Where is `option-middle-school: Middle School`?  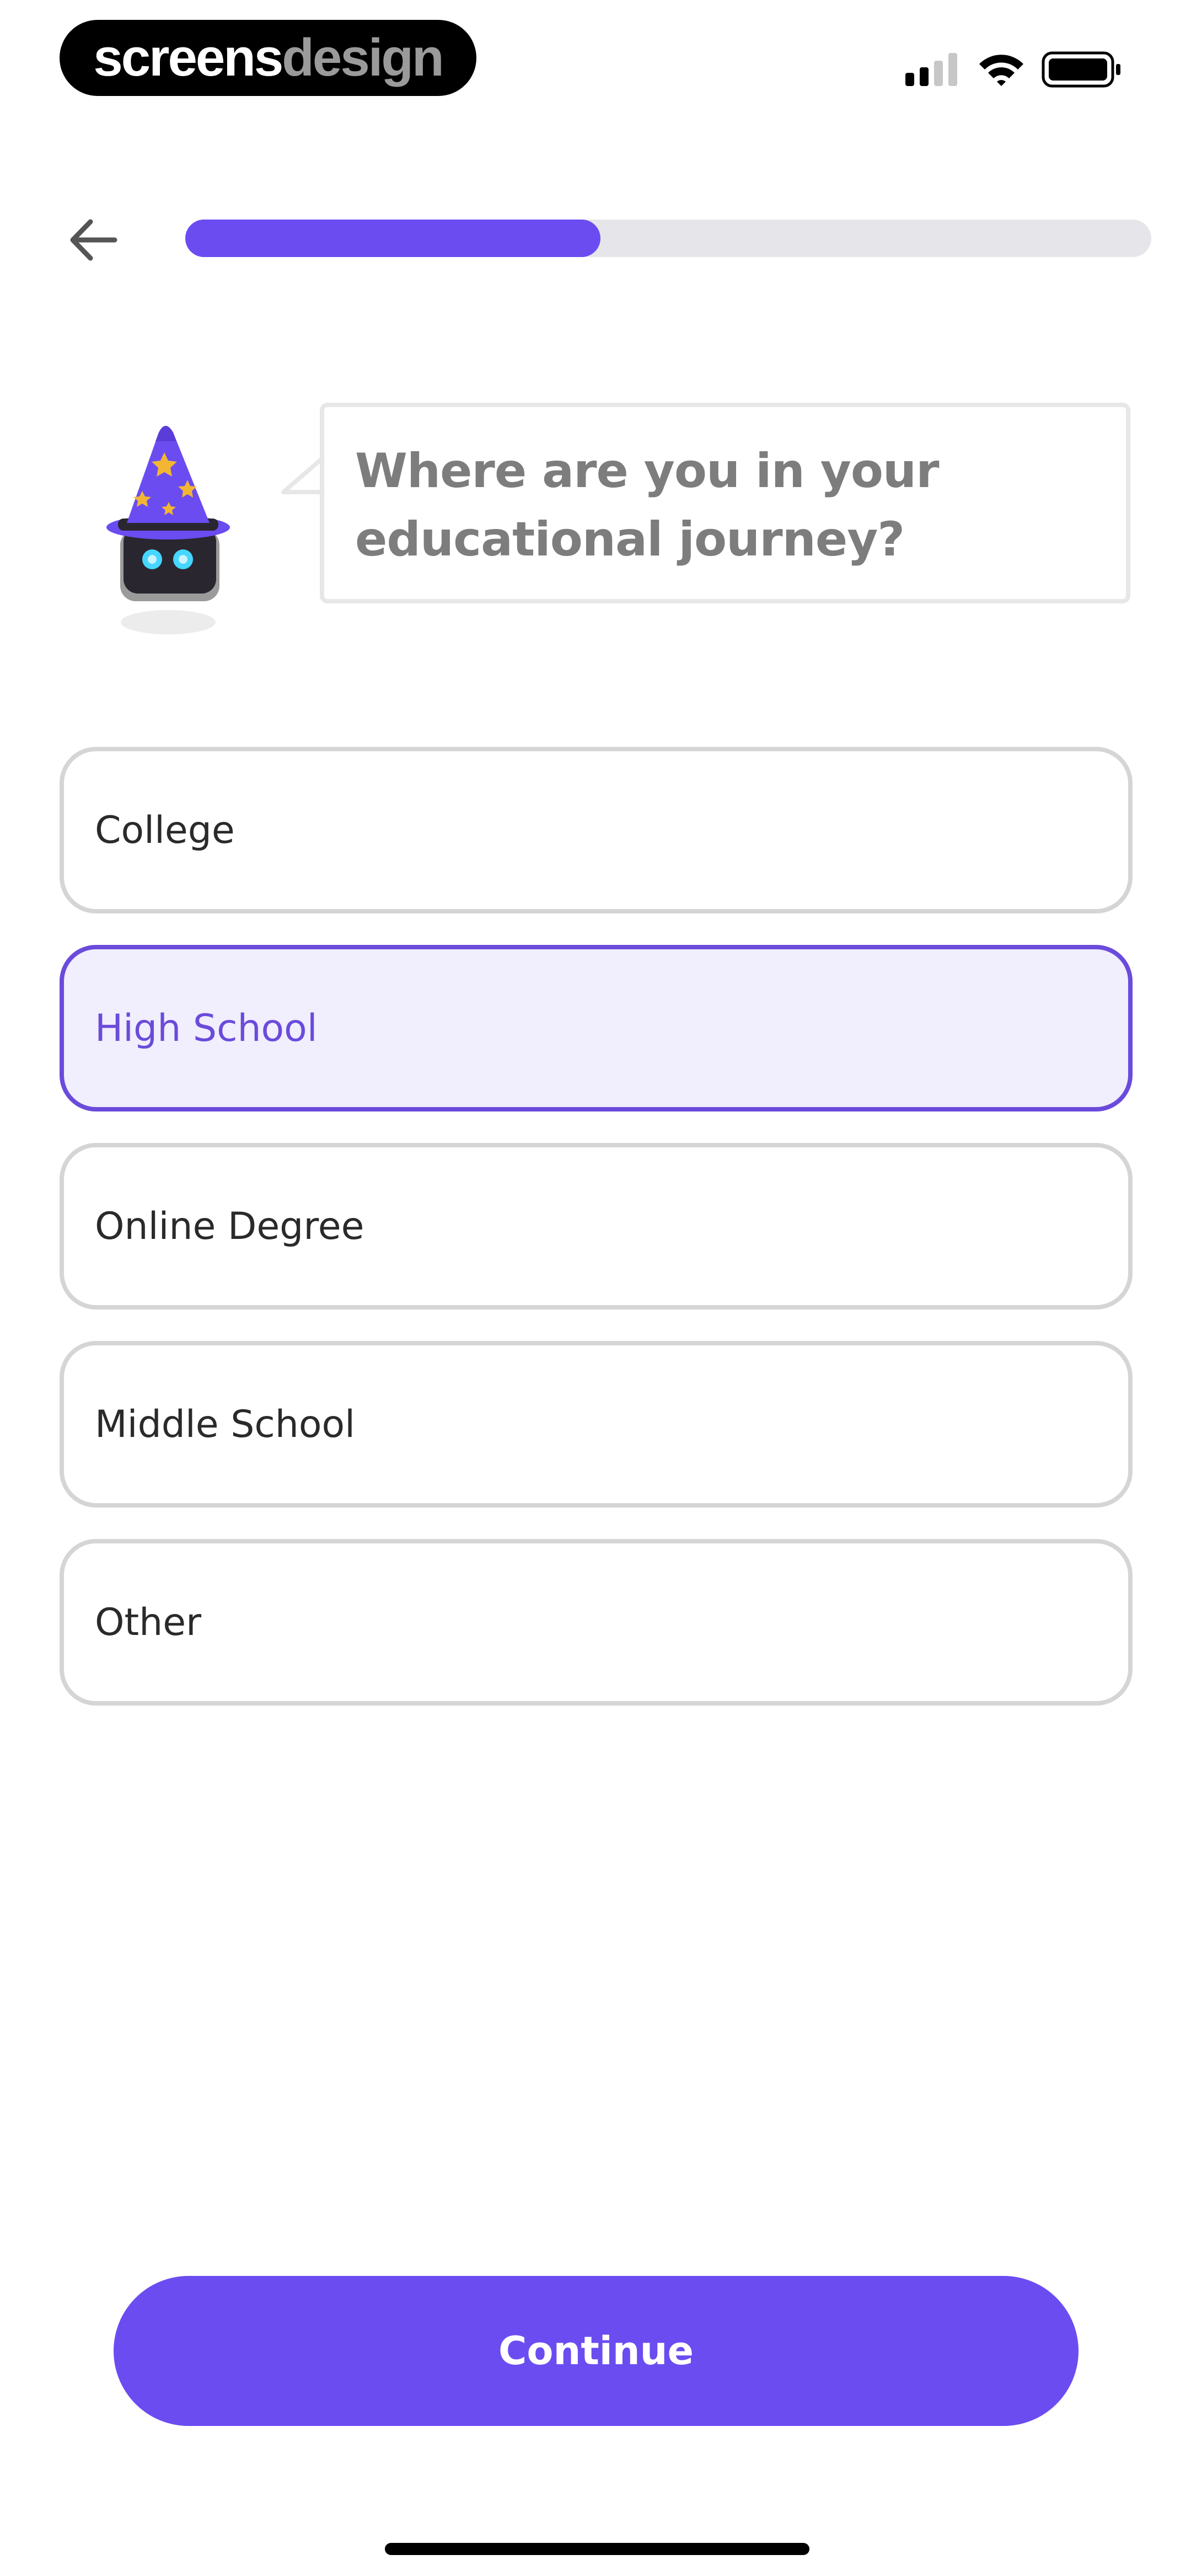 option-middle-school: Middle School is located at coordinates (596, 1424).